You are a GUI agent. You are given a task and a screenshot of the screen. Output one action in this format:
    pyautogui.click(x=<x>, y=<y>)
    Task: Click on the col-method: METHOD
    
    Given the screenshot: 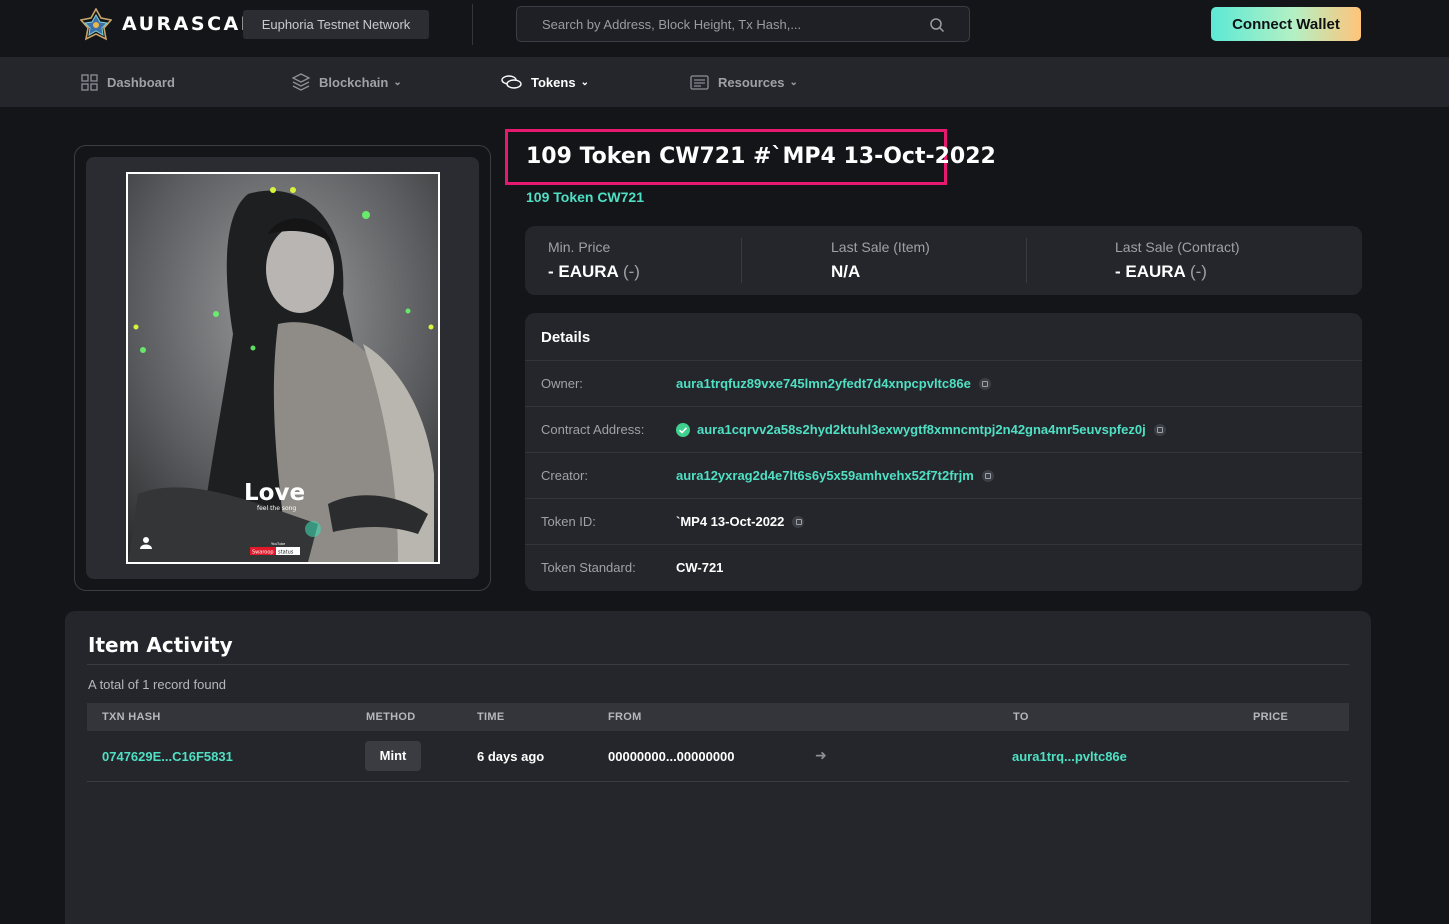 What is the action you would take?
    pyautogui.click(x=391, y=717)
    